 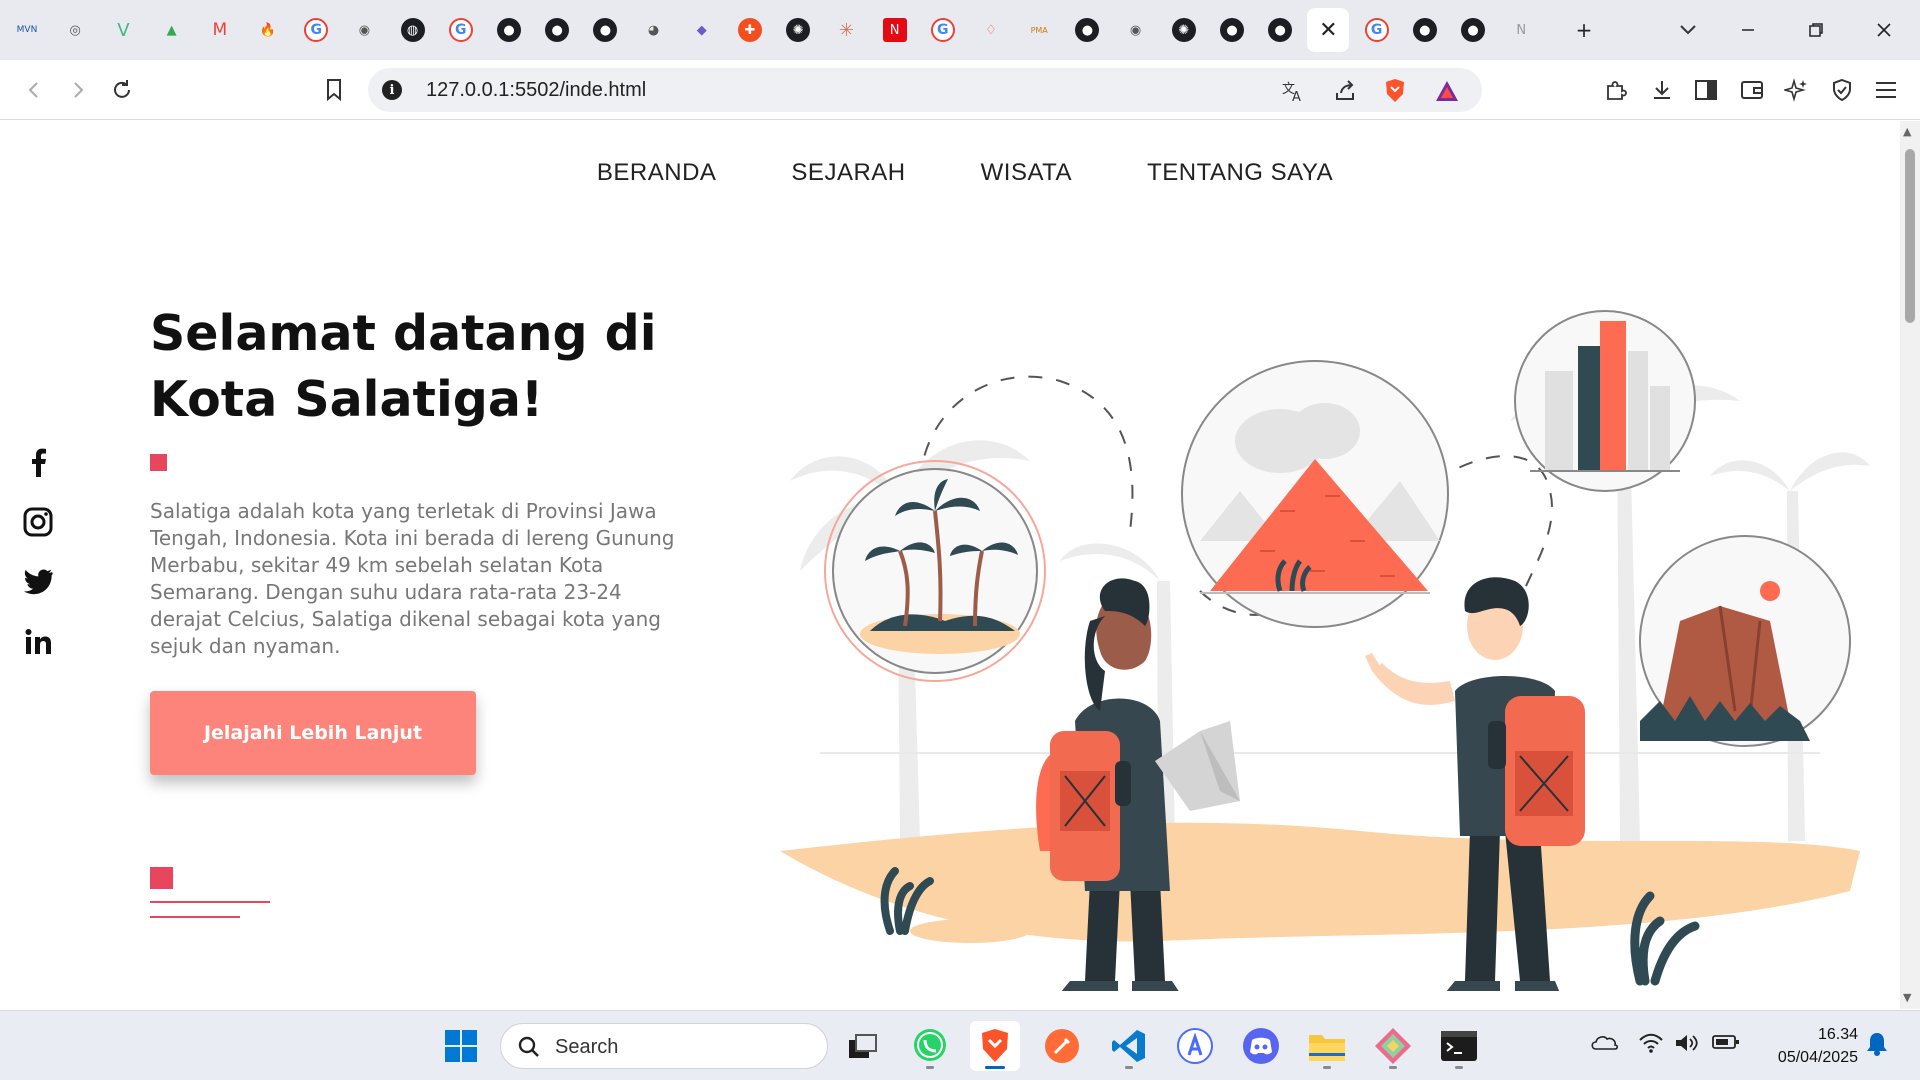 I want to click on browser-tab: V, so click(x=123, y=30).